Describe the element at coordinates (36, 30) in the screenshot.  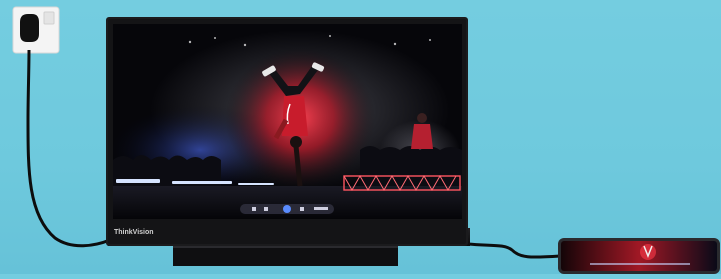
I see `wall-socket` at that location.